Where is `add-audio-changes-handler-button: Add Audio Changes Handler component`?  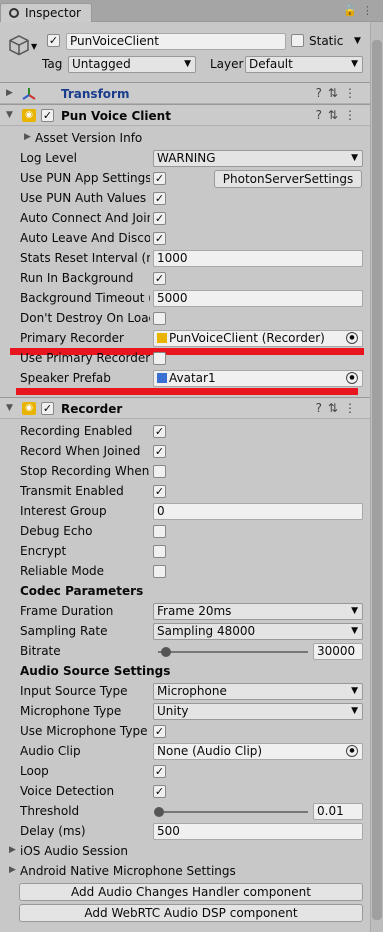 add-audio-changes-handler-button: Add Audio Changes Handler component is located at coordinates (191, 892).